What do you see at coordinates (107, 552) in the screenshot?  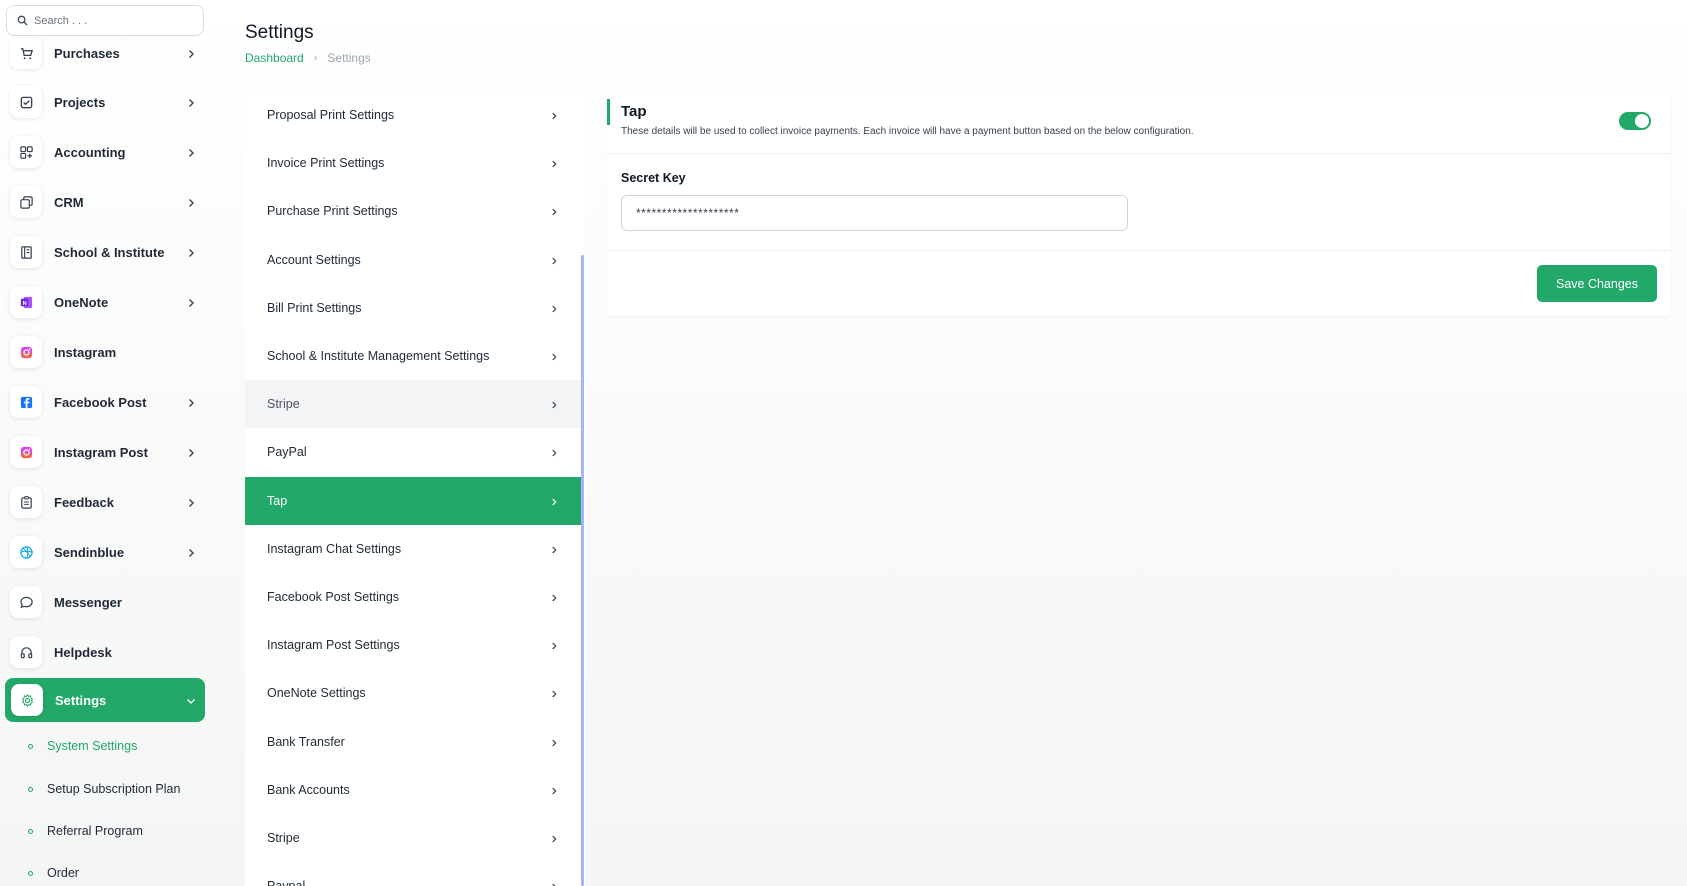 I see `sidebar-item-sendinblue: Sendinblue` at bounding box center [107, 552].